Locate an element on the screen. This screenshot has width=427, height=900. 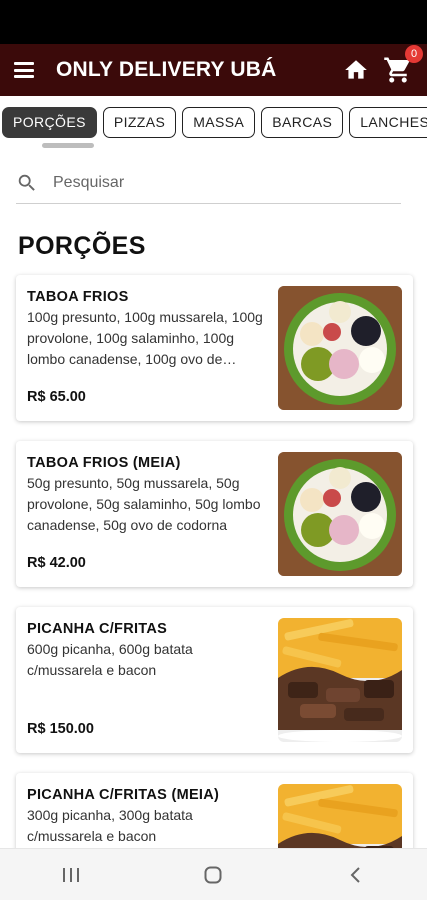
back-button is located at coordinates (356, 875).